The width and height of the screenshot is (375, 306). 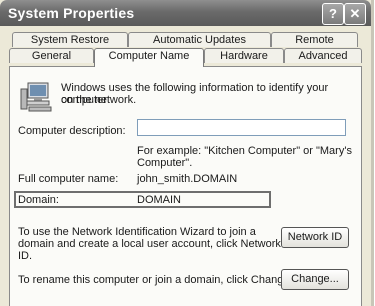 I want to click on description-label: Computer description:, so click(x=72, y=131).